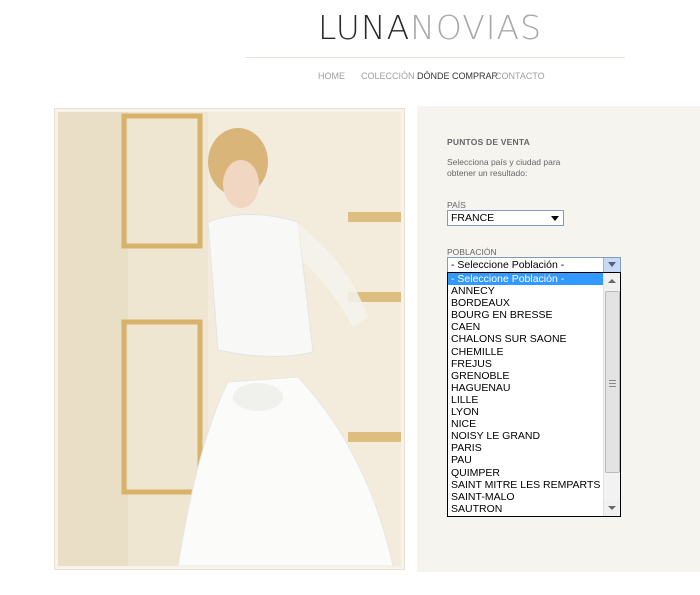  What do you see at coordinates (525, 509) in the screenshot?
I see `city-option: SAUTRON` at bounding box center [525, 509].